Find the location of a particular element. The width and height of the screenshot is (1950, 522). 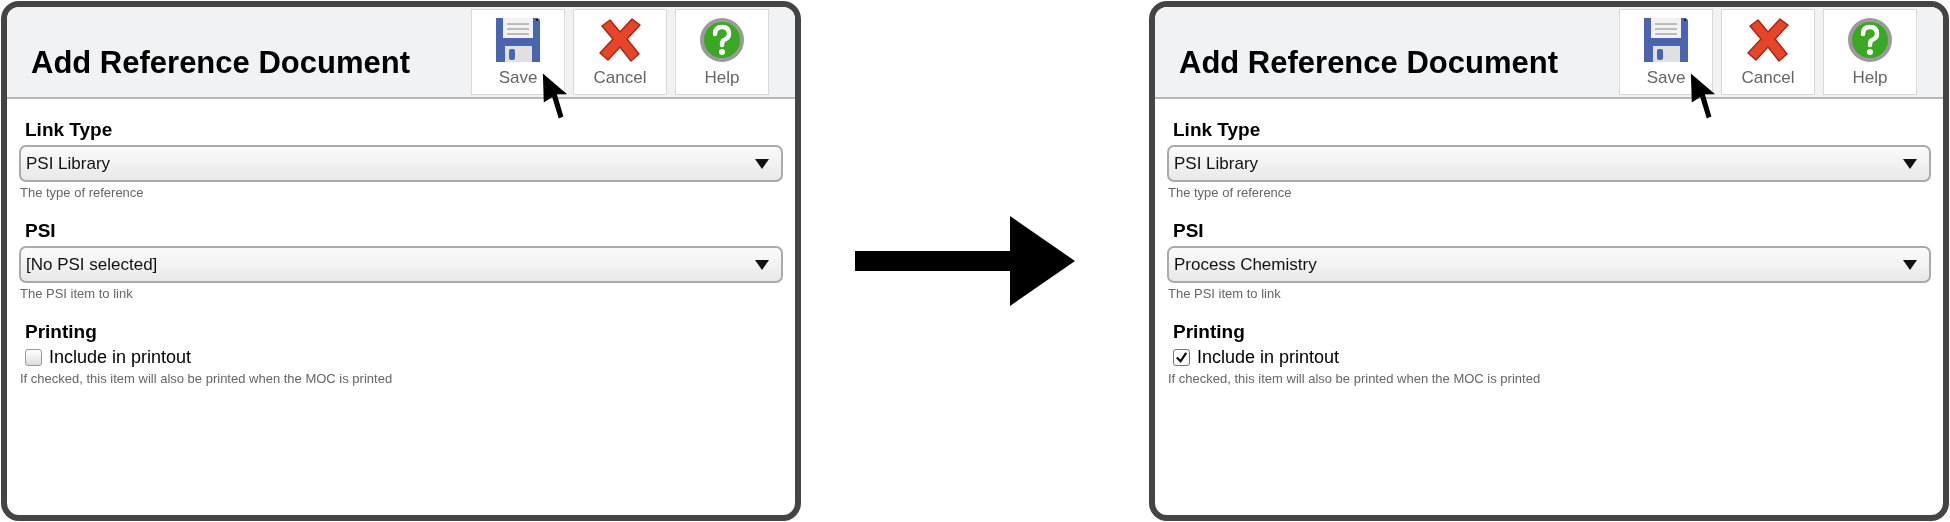

dropdown-field: Process Chemistry is located at coordinates (1549, 264).